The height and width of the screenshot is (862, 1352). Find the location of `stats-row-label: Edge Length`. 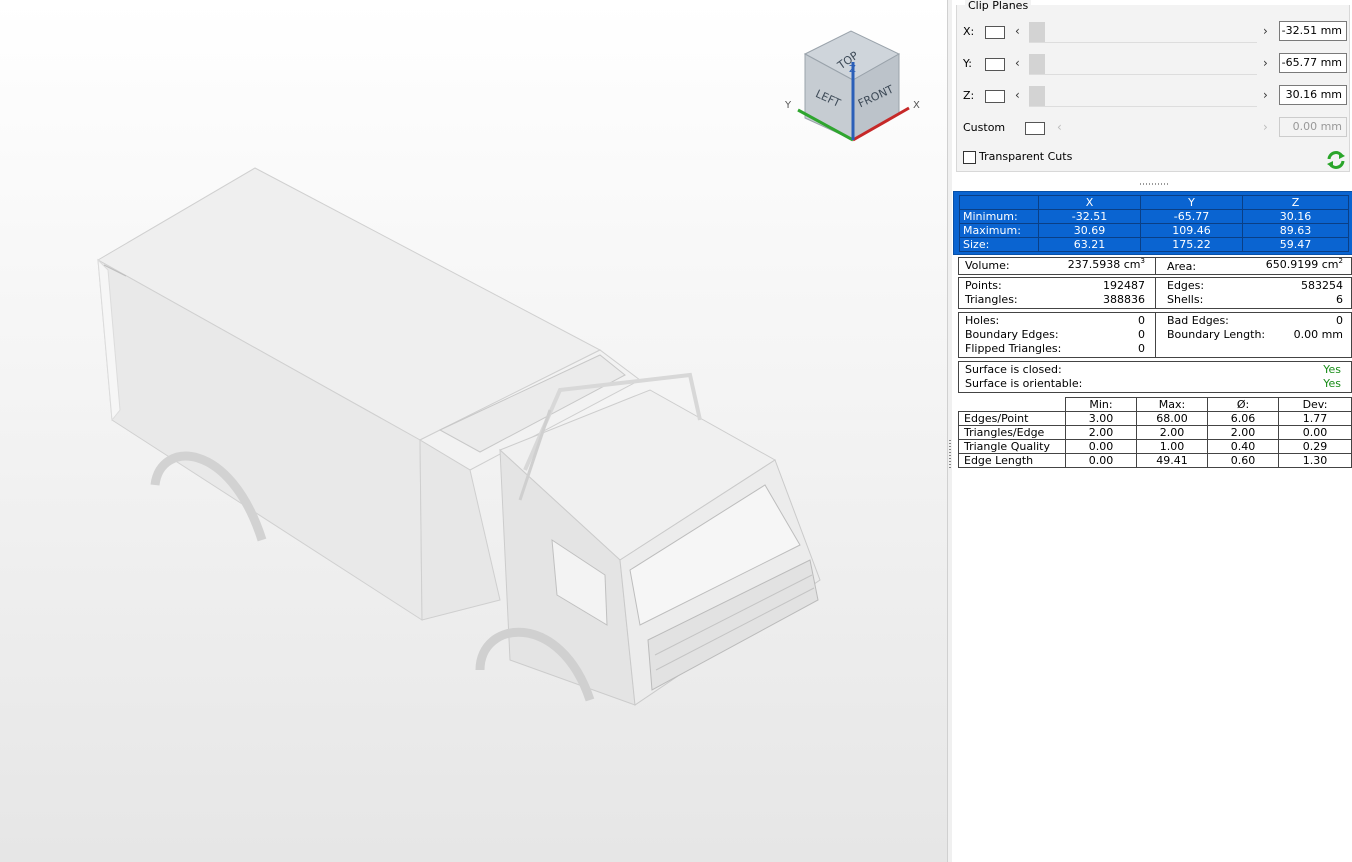

stats-row-label: Edge Length is located at coordinates (1012, 460).